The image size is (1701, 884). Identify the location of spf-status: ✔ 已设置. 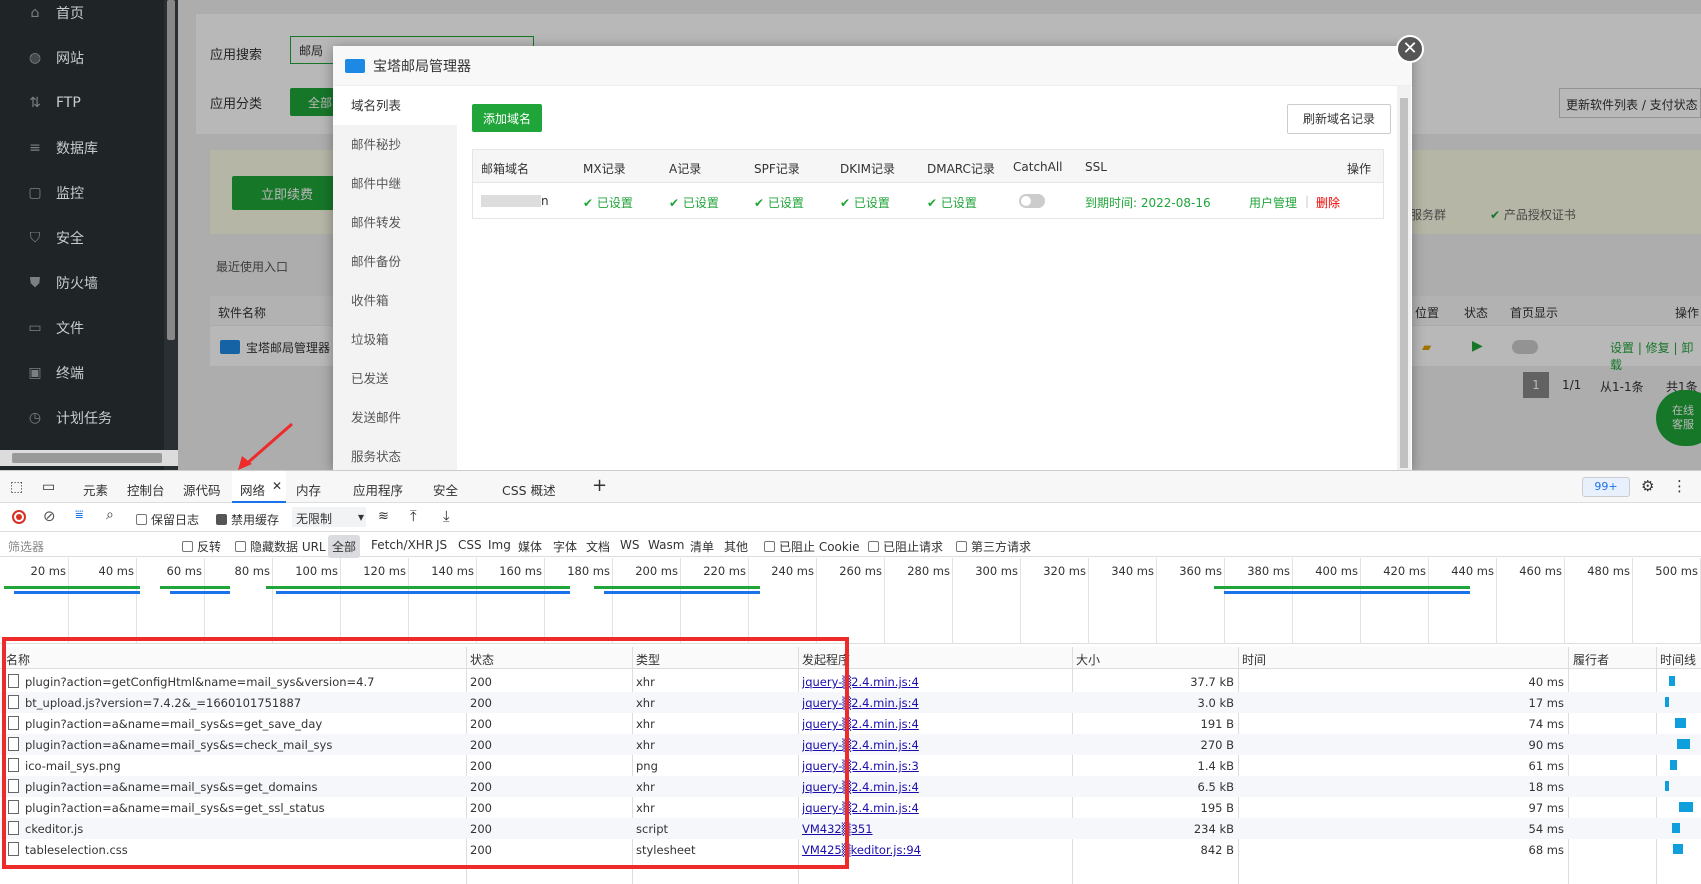
(779, 203).